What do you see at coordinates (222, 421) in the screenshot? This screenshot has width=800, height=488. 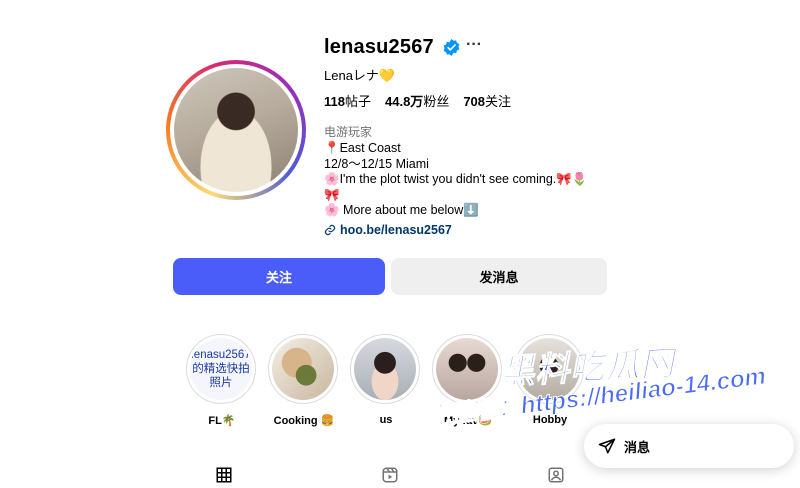 I see `highlight-label: FL🌴` at bounding box center [222, 421].